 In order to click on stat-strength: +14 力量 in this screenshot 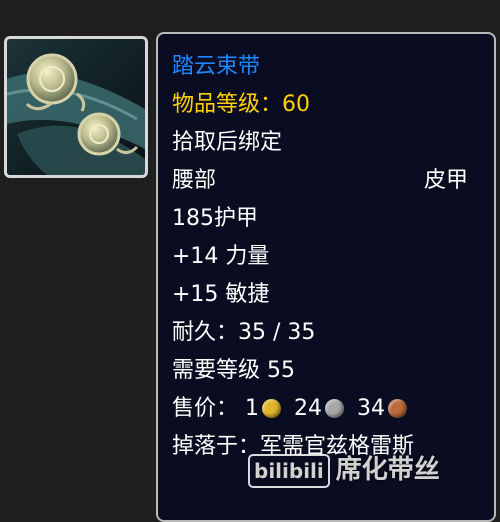, I will do `click(221, 256)`.